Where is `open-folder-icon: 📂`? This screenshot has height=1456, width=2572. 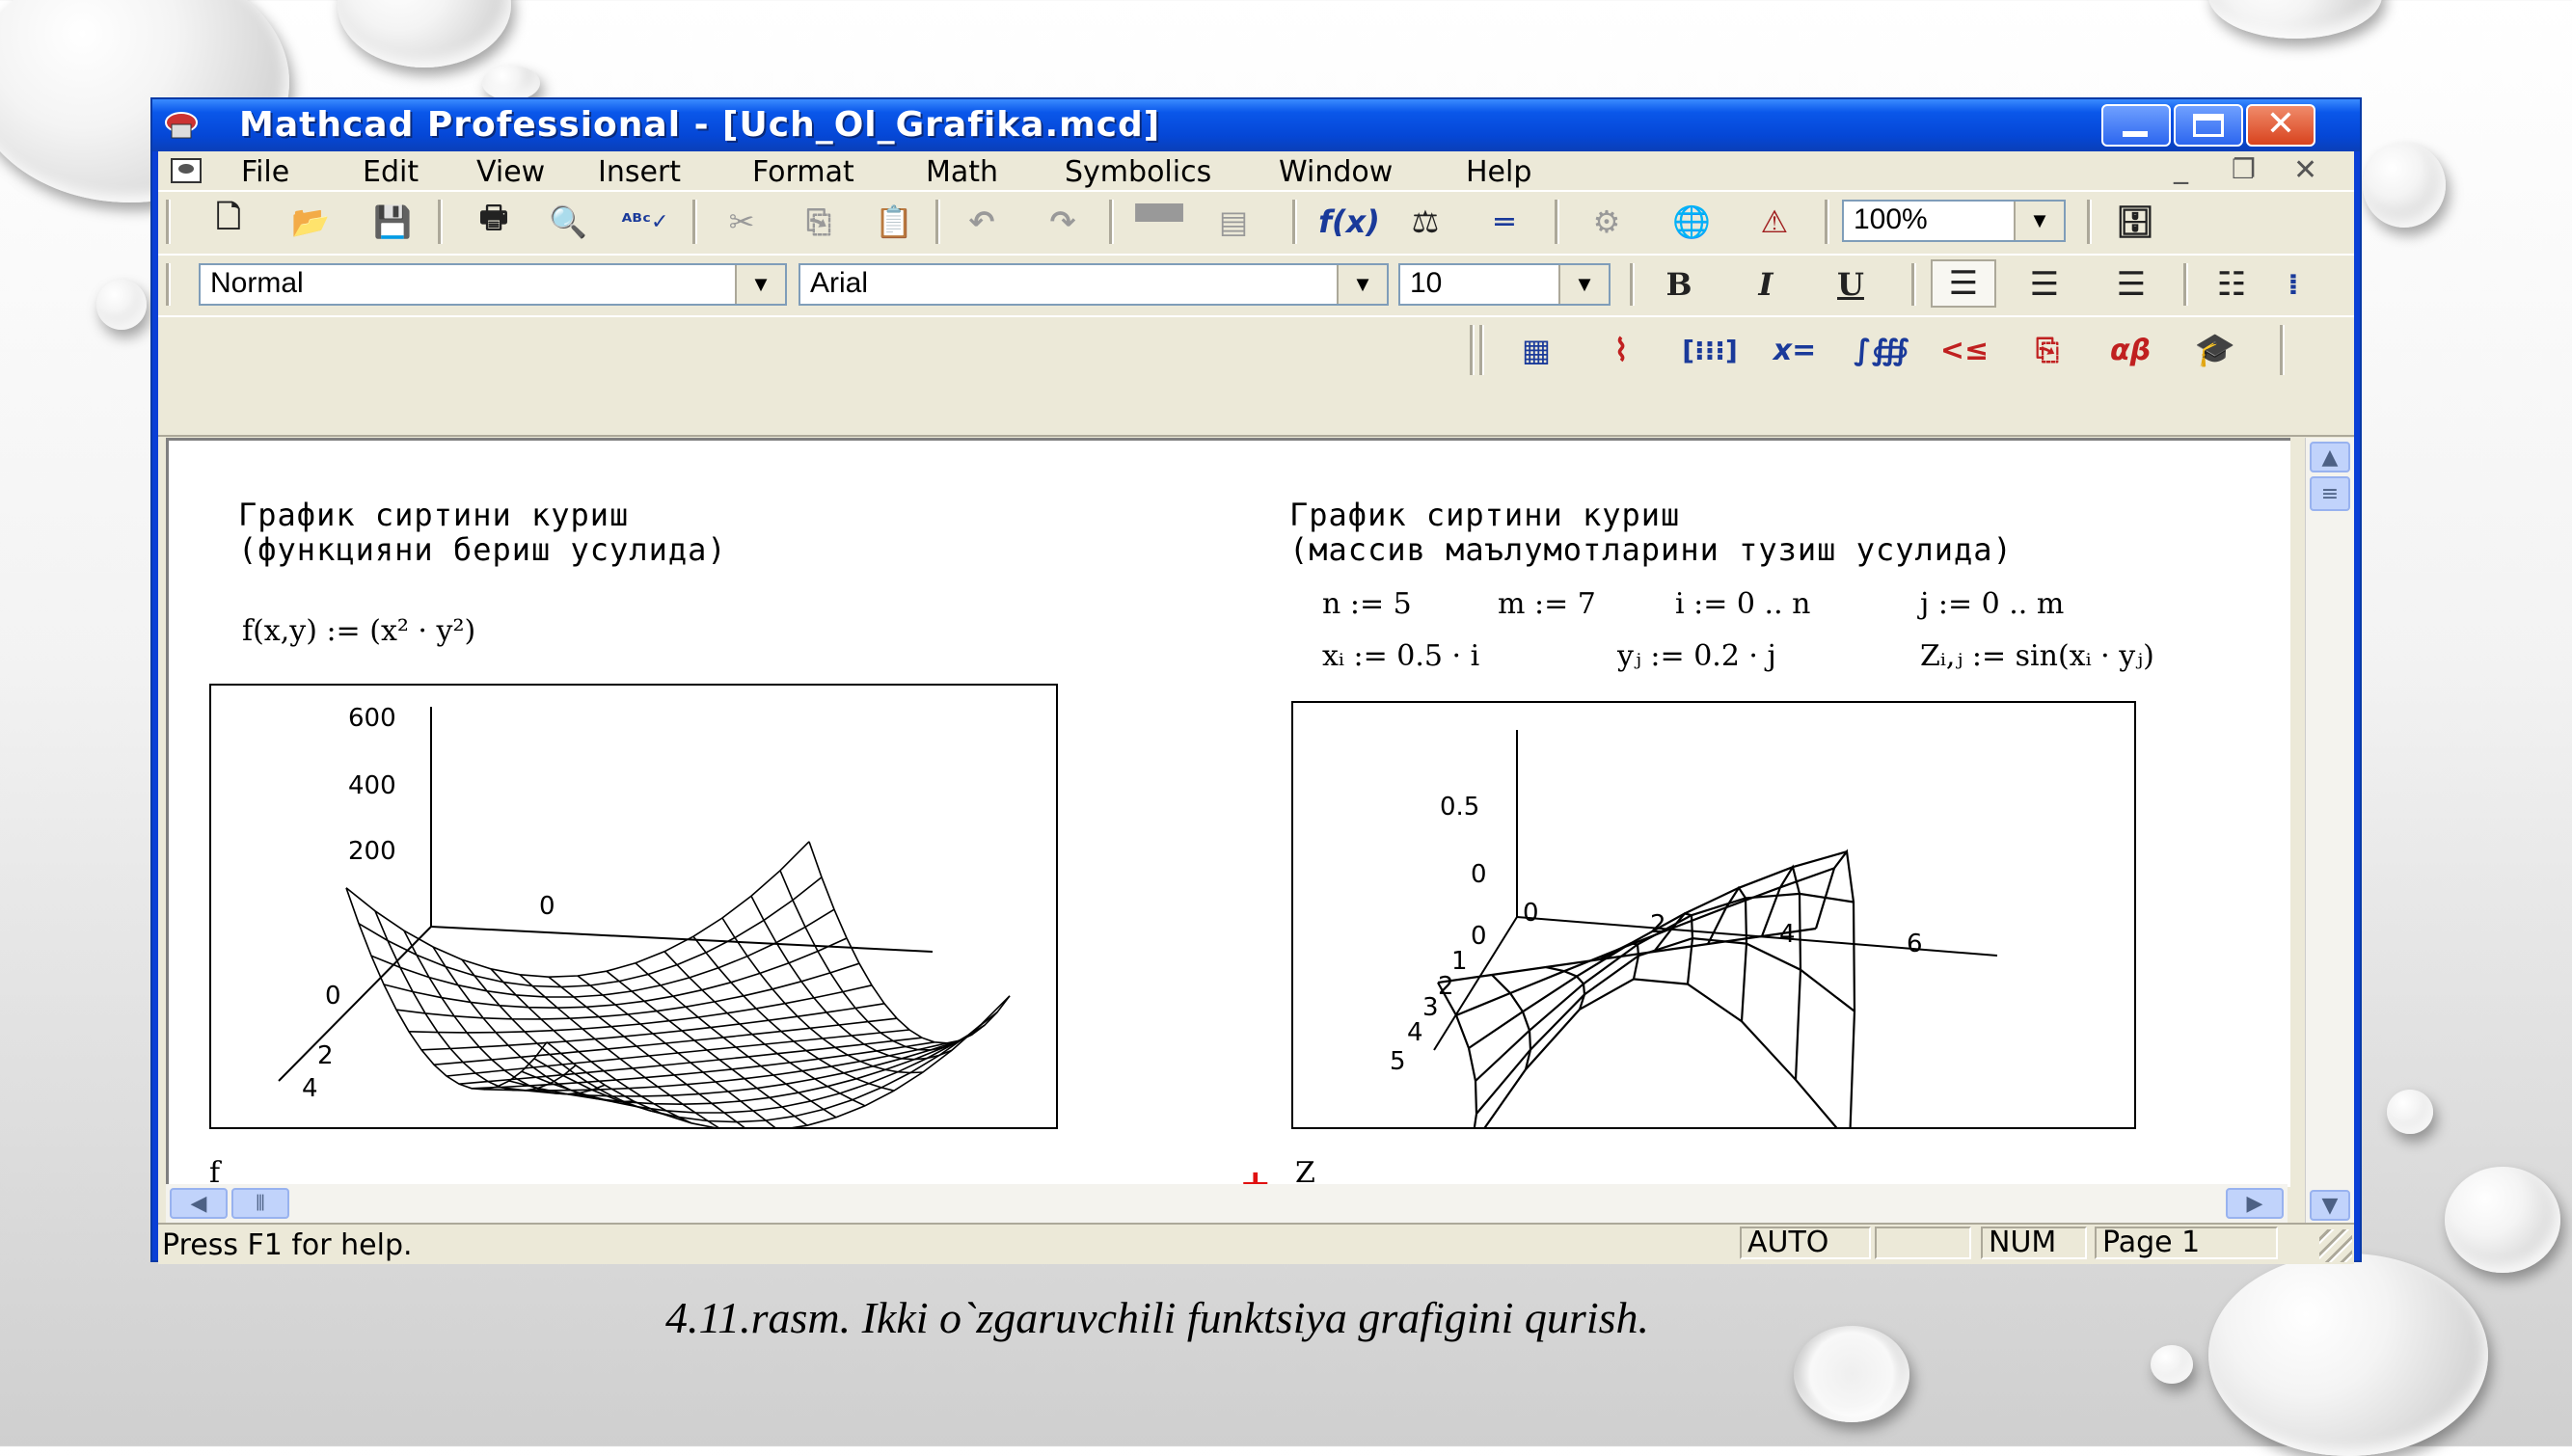 open-folder-icon: 📂 is located at coordinates (311, 222).